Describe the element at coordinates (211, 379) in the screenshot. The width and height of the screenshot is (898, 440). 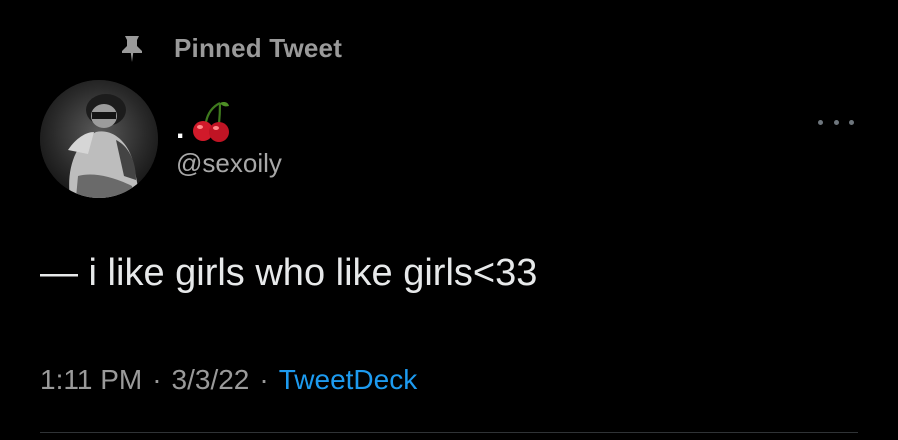
I see `tweet-date: 3/3/22` at that location.